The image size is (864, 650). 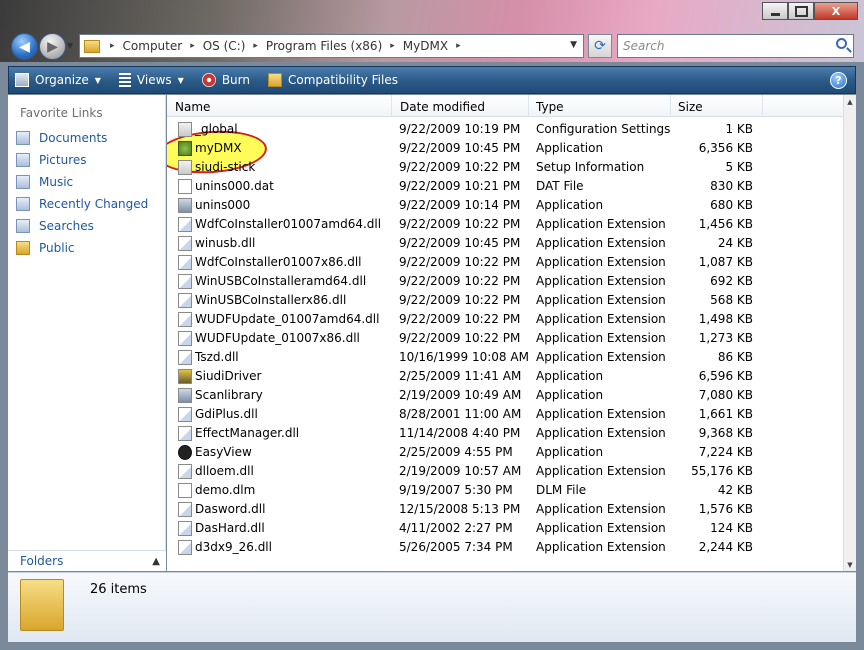 I want to click on file-name: demo.dlm, so click(x=225, y=490).